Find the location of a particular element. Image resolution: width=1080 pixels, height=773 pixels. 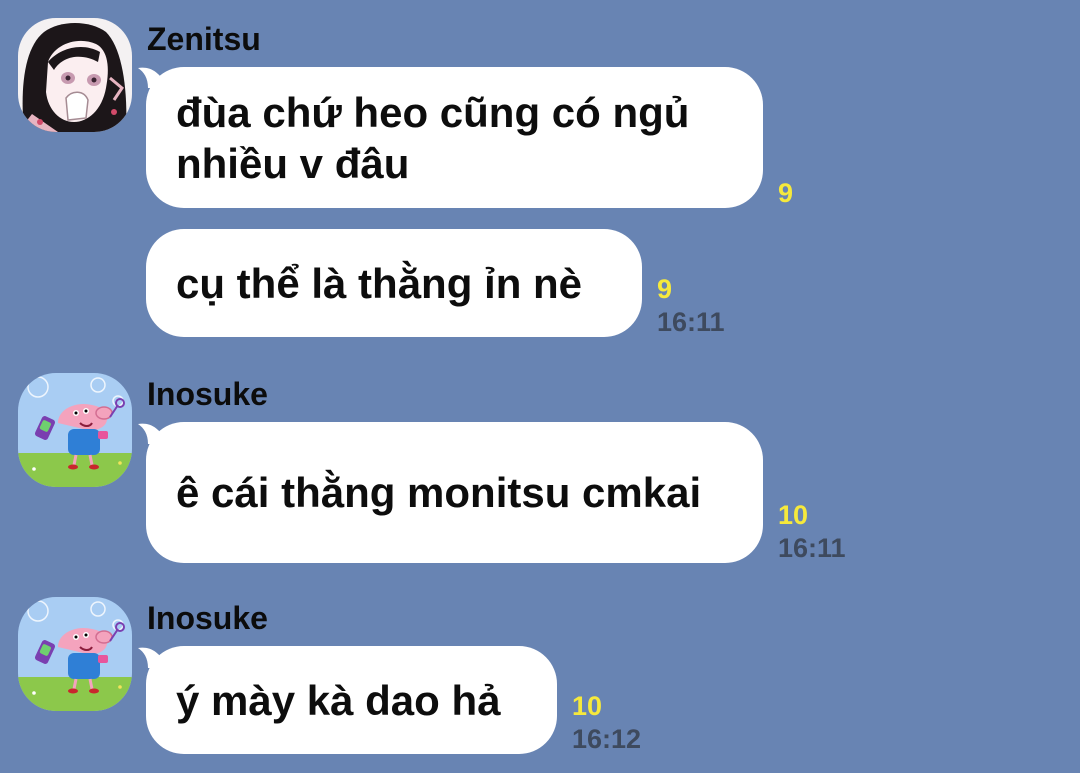

message-text: đùa chứ heo cũng có ngủ nhiều v đâu is located at coordinates (433, 137).